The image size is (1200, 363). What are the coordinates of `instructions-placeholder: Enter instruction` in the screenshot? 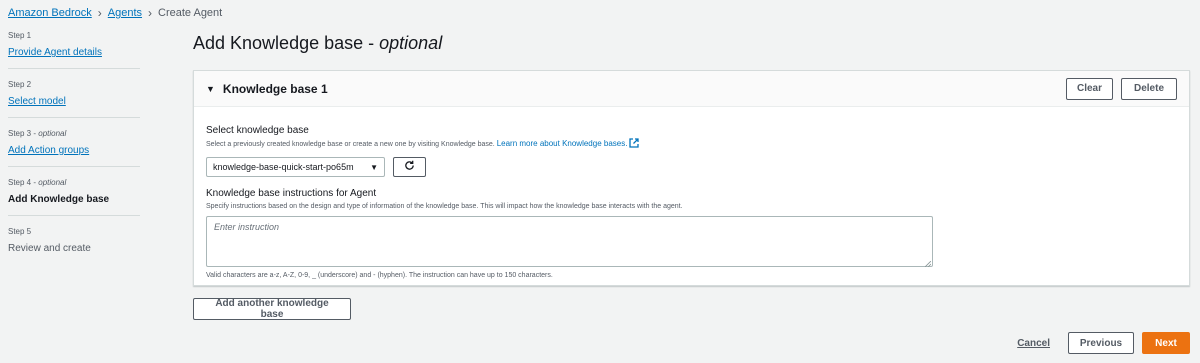 It's located at (247, 227).